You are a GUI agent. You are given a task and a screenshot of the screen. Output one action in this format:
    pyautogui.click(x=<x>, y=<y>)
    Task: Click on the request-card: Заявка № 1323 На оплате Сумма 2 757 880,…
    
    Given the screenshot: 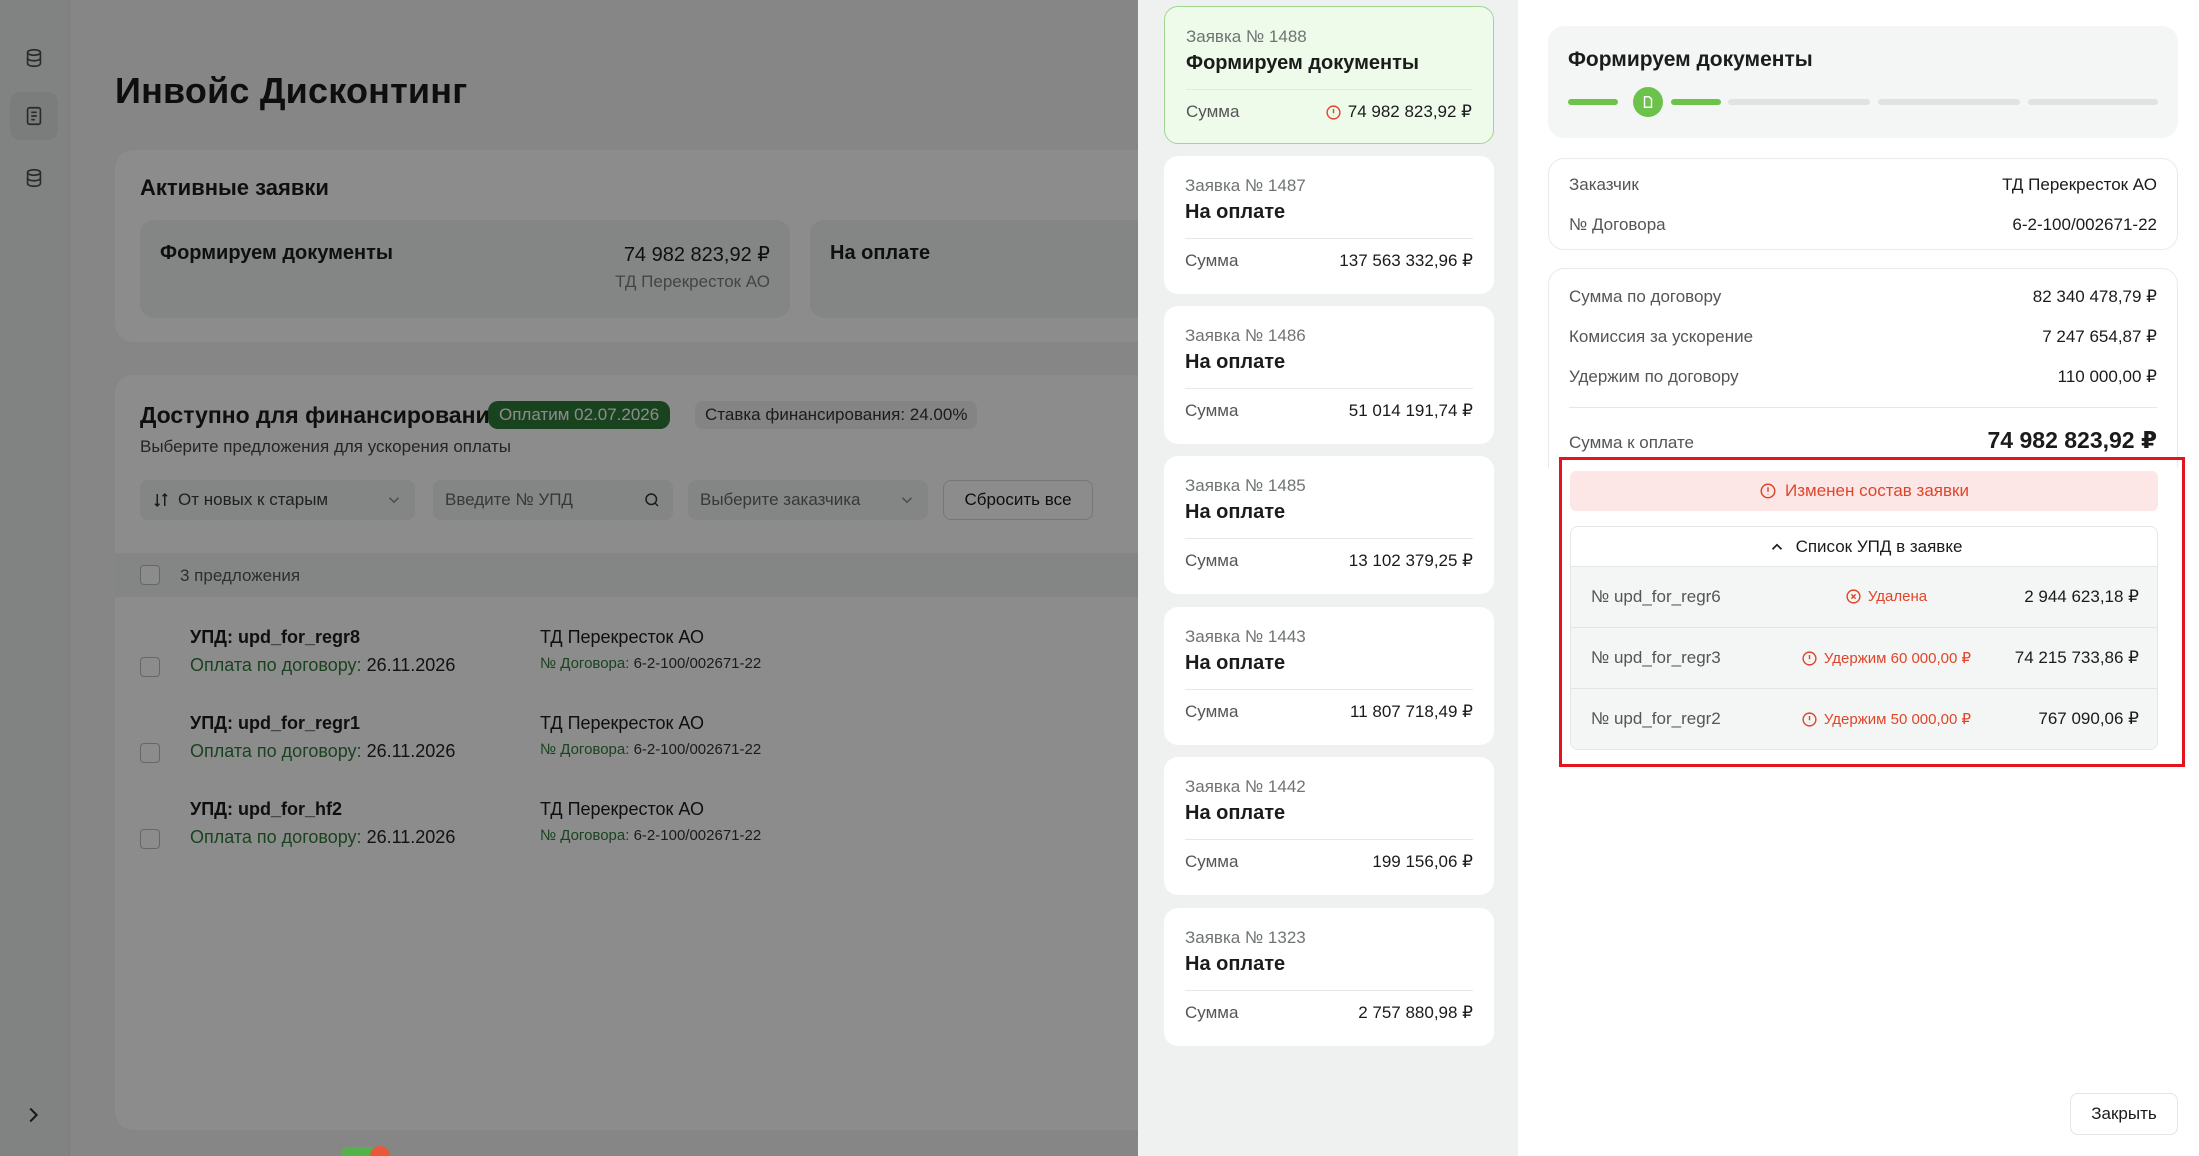 What is the action you would take?
    pyautogui.click(x=1329, y=977)
    